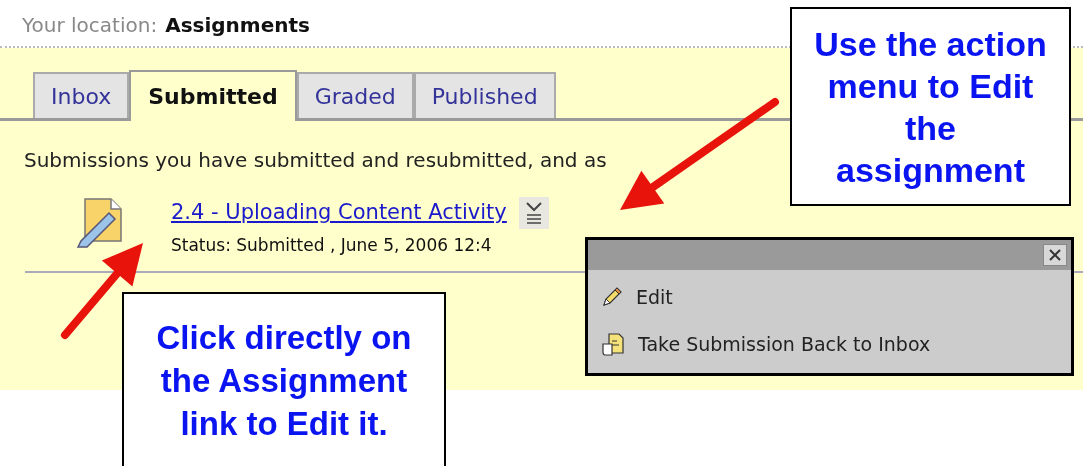 This screenshot has height=466, width=1083. What do you see at coordinates (533, 213) in the screenshot?
I see `action-menu-icon` at bounding box center [533, 213].